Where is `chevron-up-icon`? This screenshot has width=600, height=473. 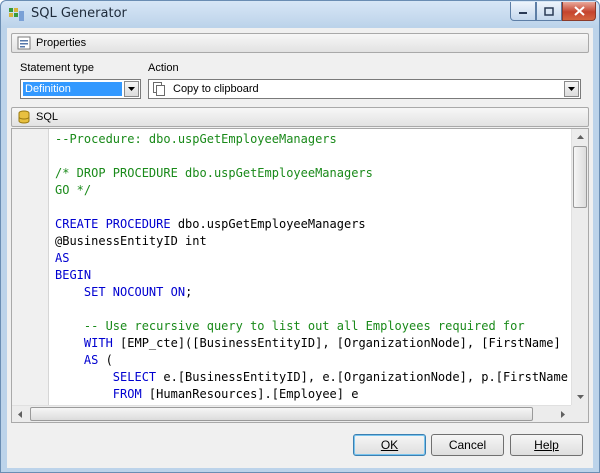 chevron-up-icon is located at coordinates (580, 137).